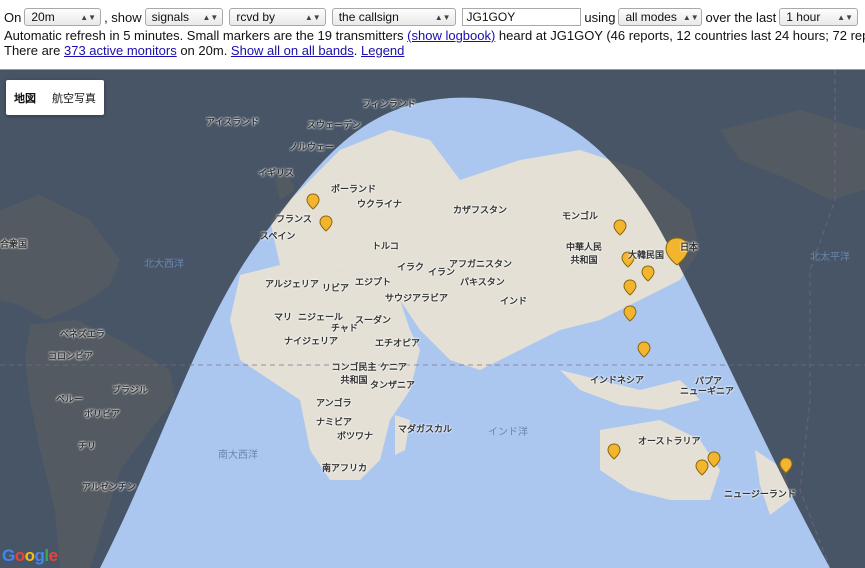 This screenshot has height=568, width=865. What do you see at coordinates (123, 17) in the screenshot?
I see `show-label: , show` at bounding box center [123, 17].